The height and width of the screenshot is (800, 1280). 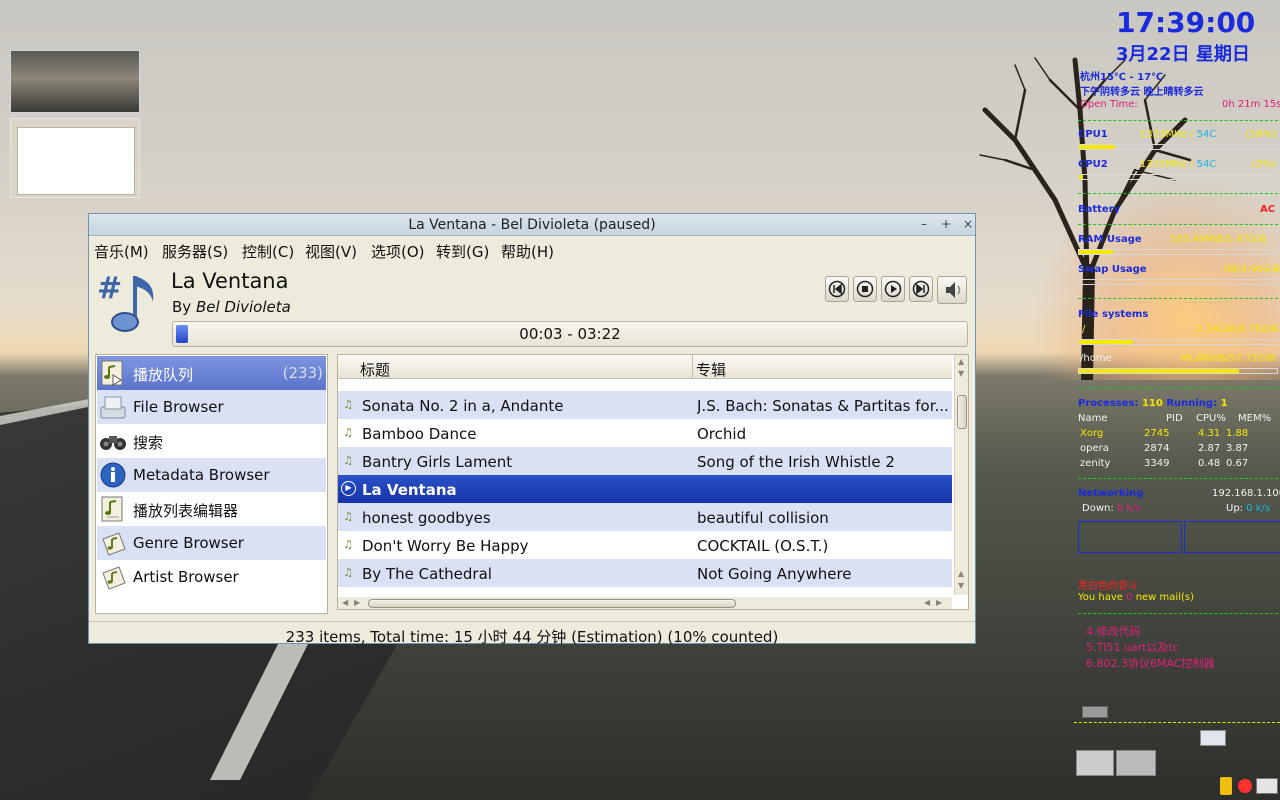 What do you see at coordinates (837, 289) in the screenshot?
I see `previous-button` at bounding box center [837, 289].